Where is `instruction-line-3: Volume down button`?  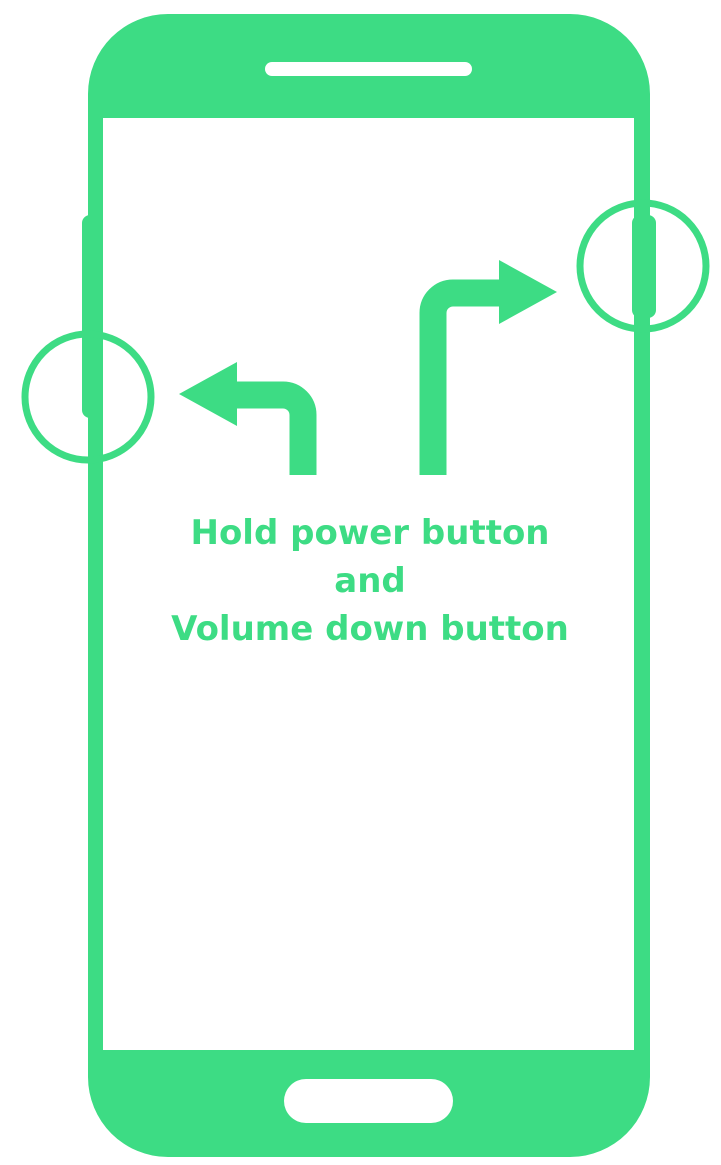
instruction-line-3: Volume down button is located at coordinates (370, 629).